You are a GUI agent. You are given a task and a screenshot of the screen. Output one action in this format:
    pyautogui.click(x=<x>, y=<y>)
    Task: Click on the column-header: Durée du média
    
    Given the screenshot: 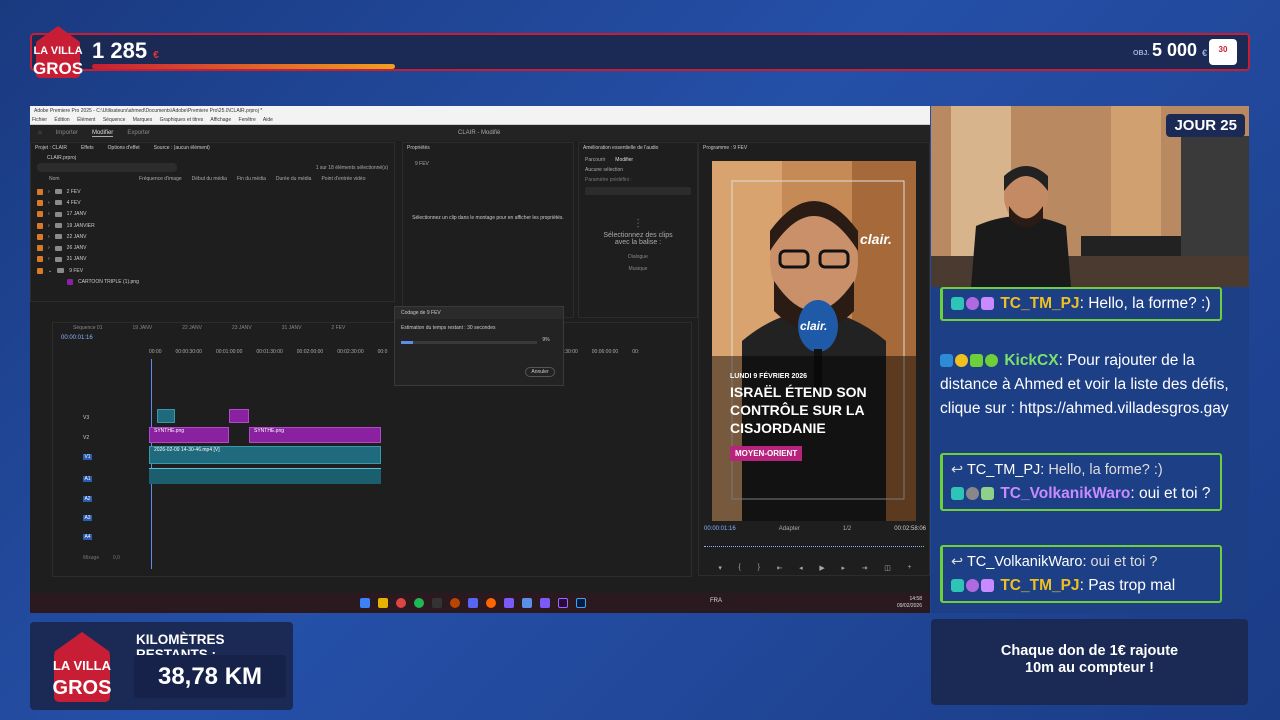 What is the action you would take?
    pyautogui.click(x=294, y=179)
    